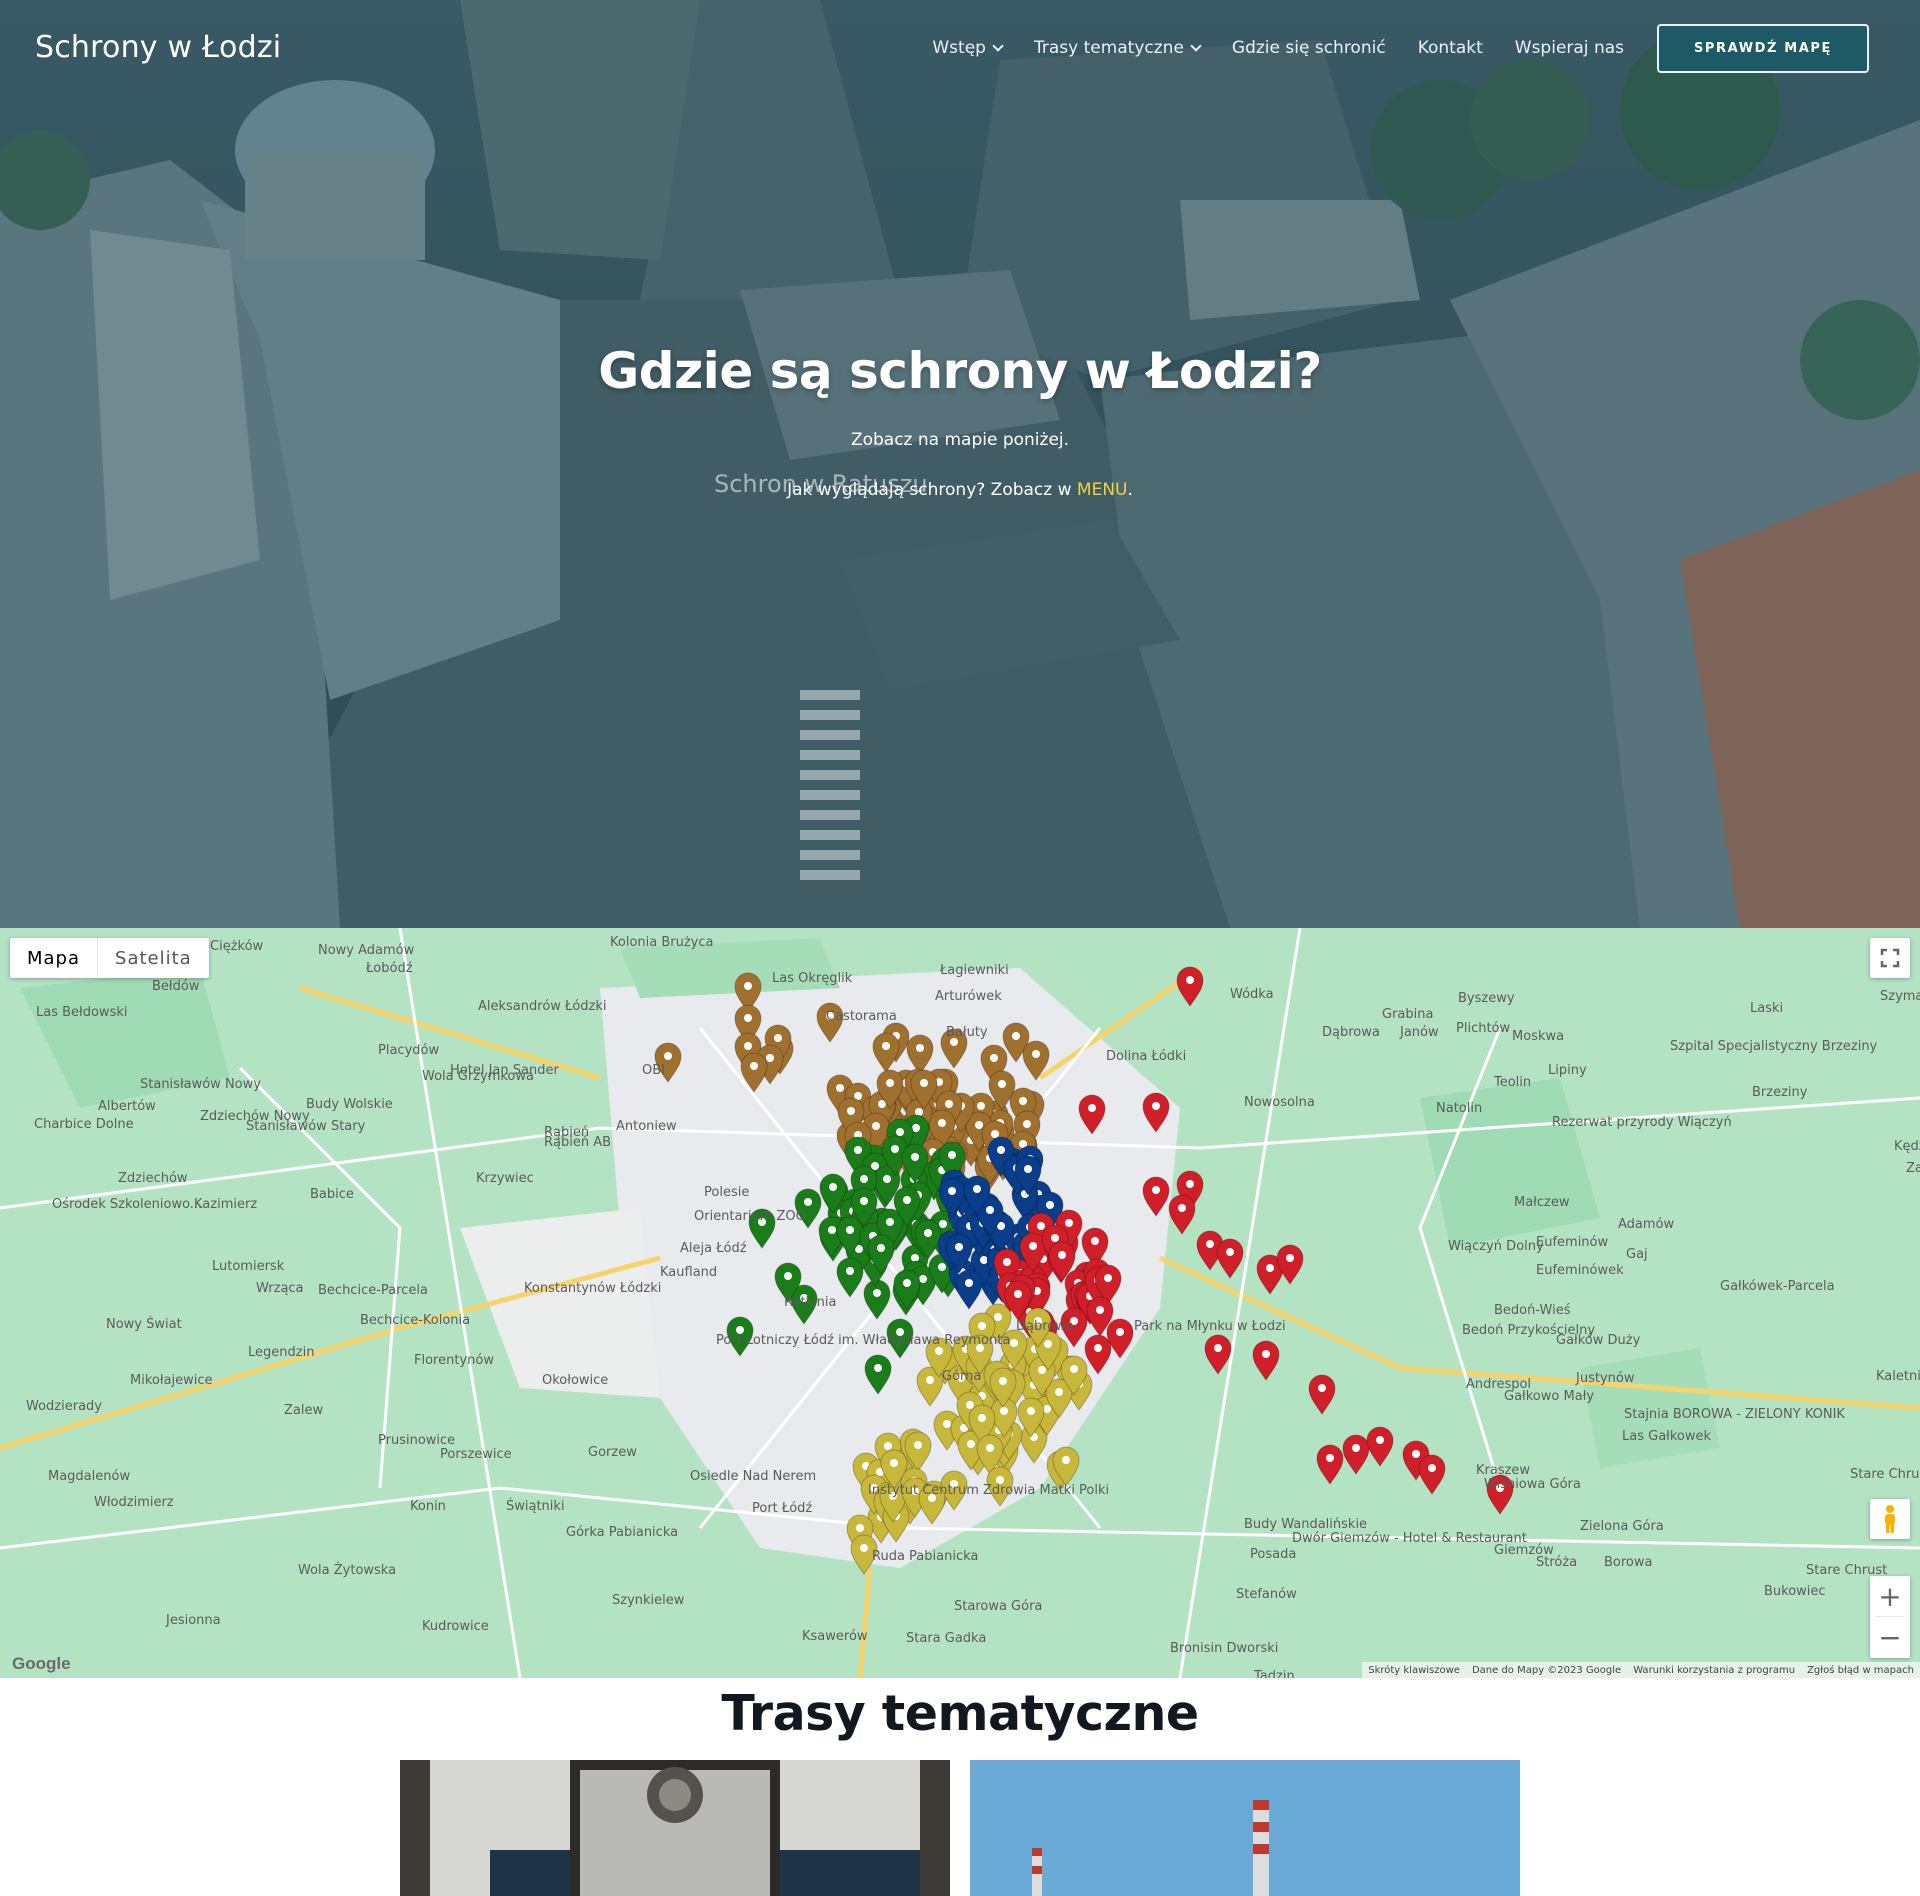 The image size is (1920, 1896). Describe the element at coordinates (1414, 1670) in the screenshot. I see `keyboard-shortcuts-link: Skróty klawiszowe` at that location.